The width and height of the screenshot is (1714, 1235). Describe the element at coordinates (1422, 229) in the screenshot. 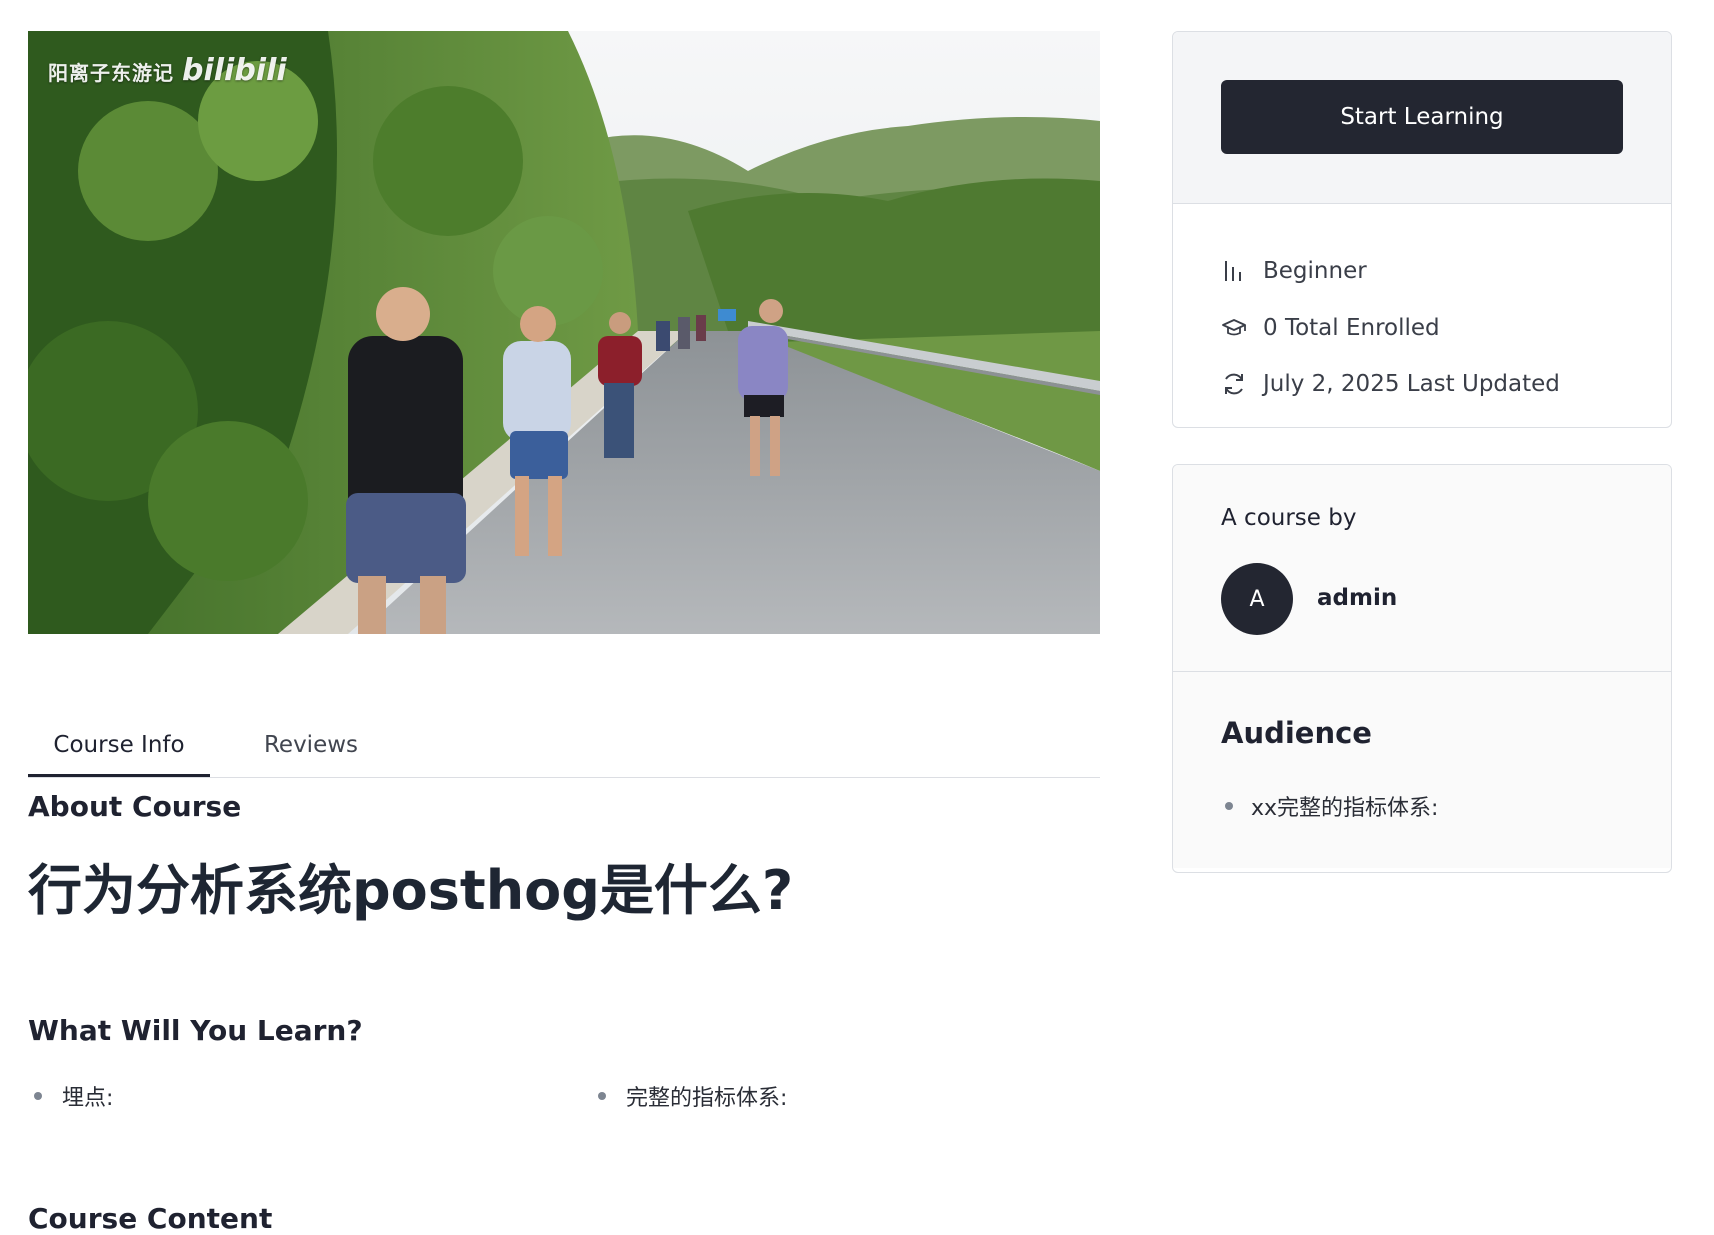

I see `enroll-card: Start Learning Beginner 0 Total Enrolled` at that location.